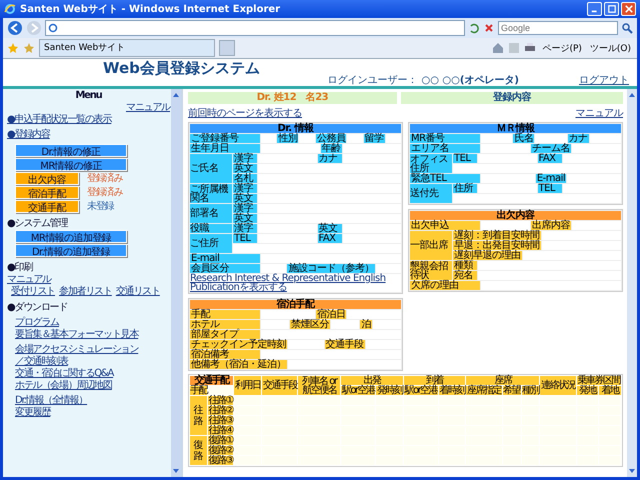 The height and width of the screenshot is (480, 640). Describe the element at coordinates (47, 192) in the screenshot. I see `menu-button: 宿泊手配` at that location.